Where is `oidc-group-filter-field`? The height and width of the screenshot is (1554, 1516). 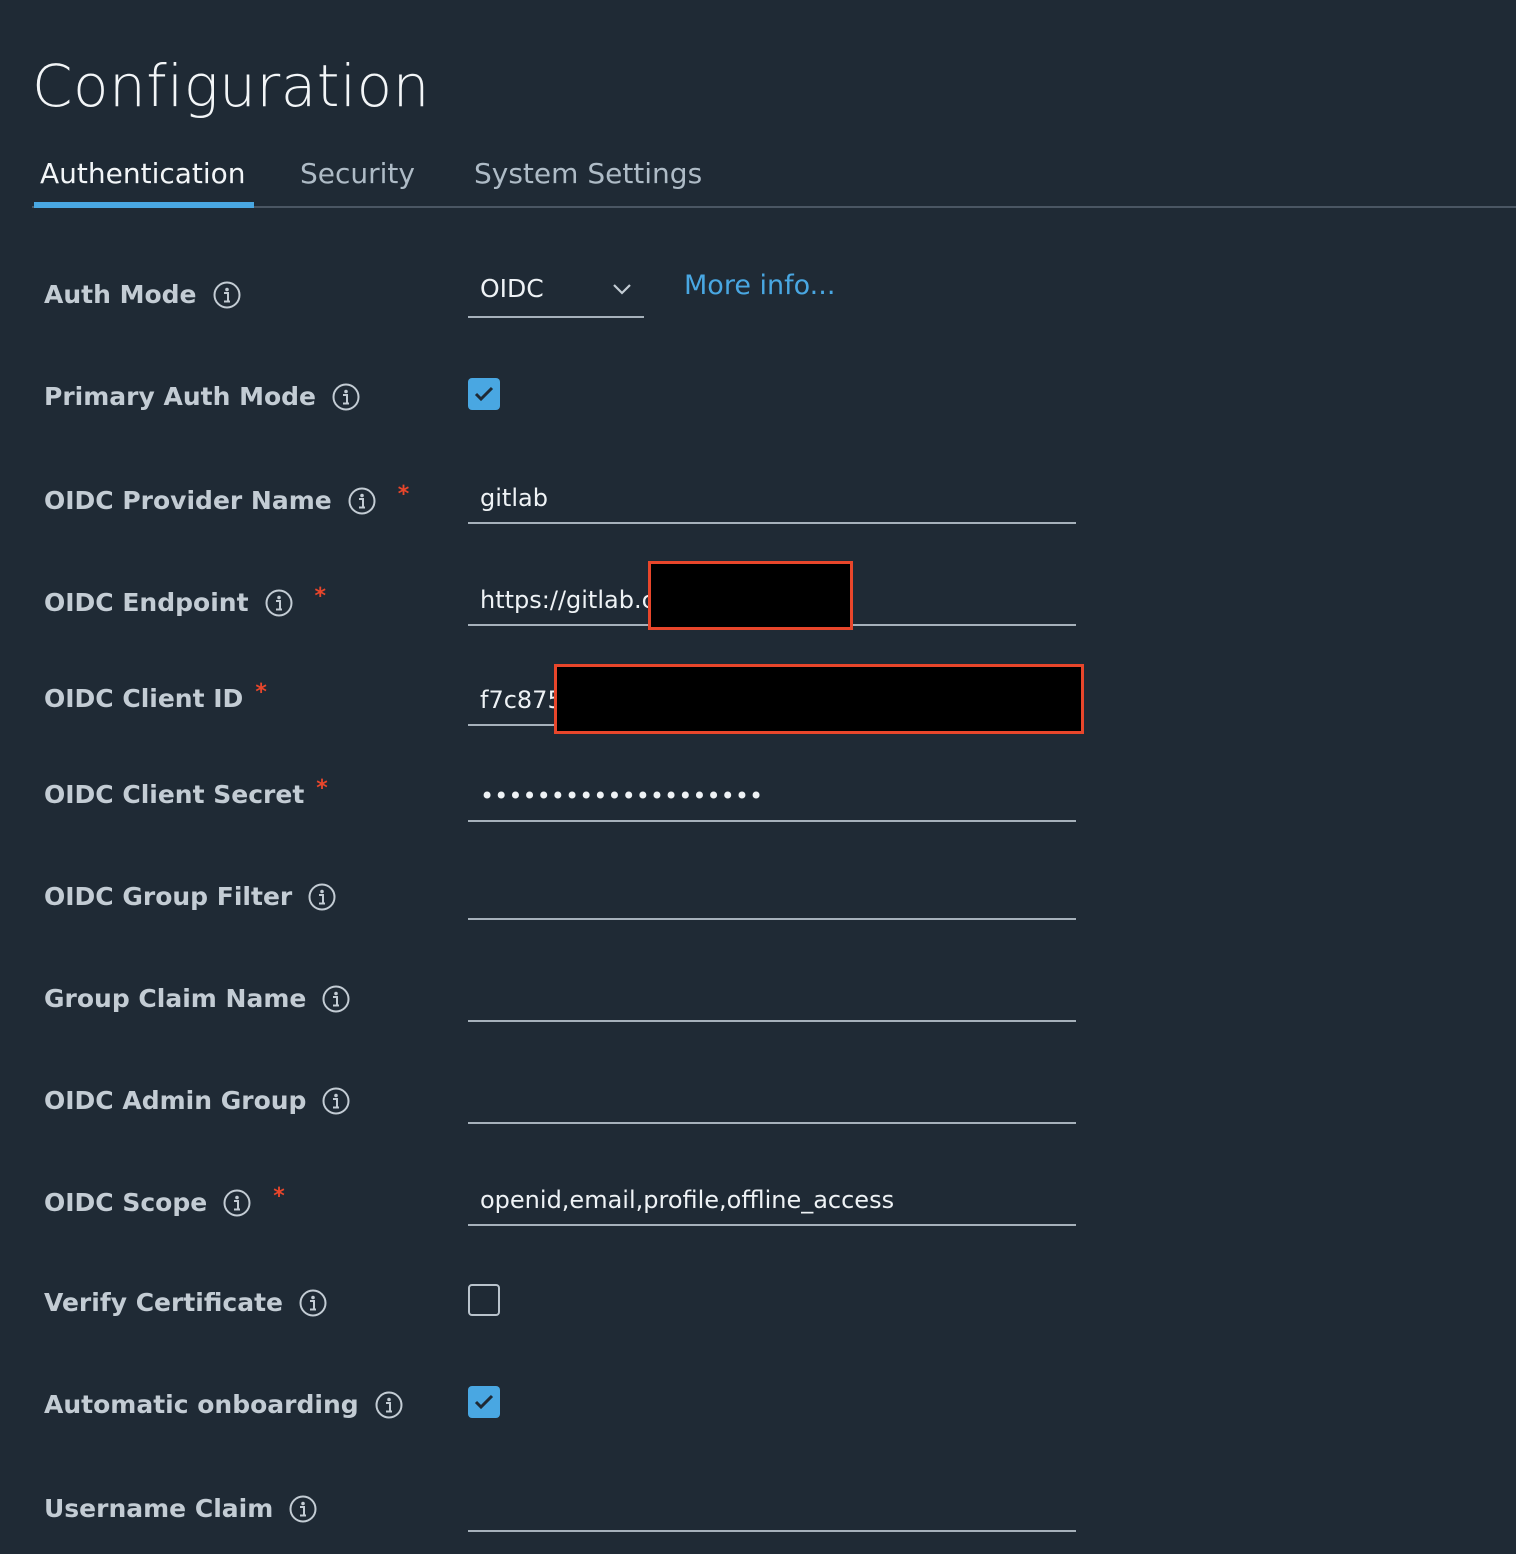
oidc-group-filter-field is located at coordinates (772, 897).